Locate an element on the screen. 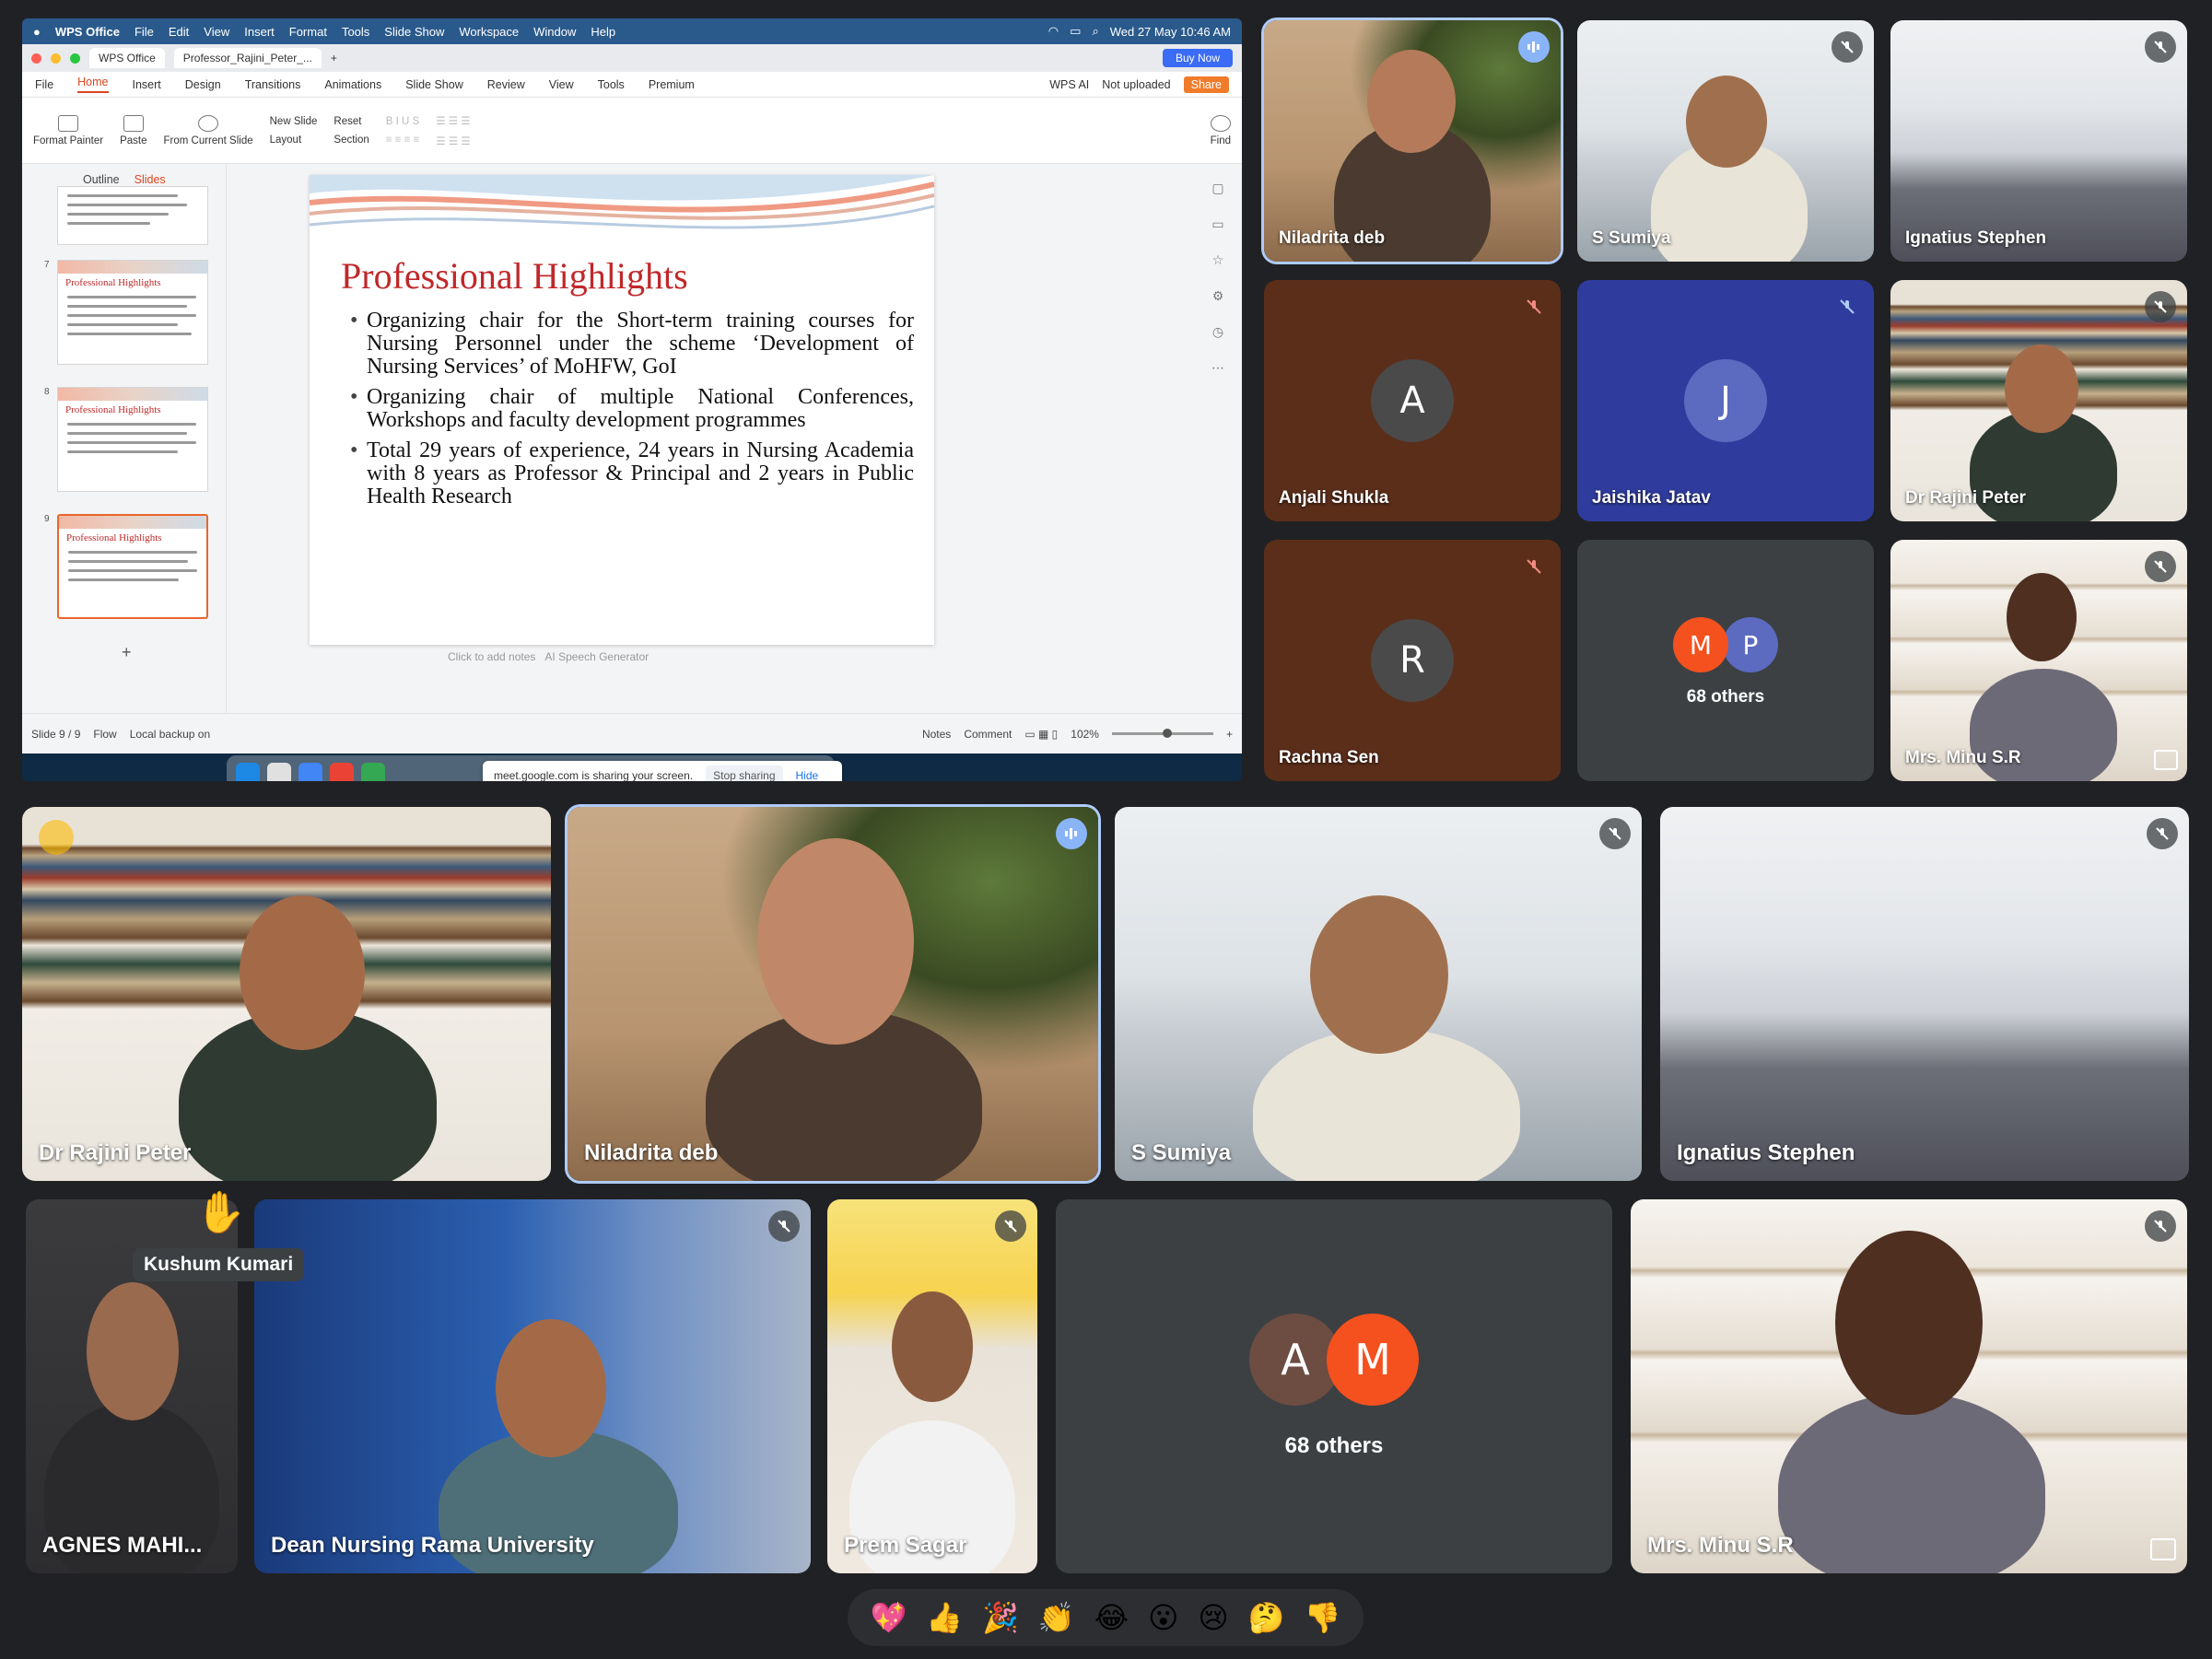 This screenshot has height=1659, width=2212. slides-tab: Slides is located at coordinates (150, 179).